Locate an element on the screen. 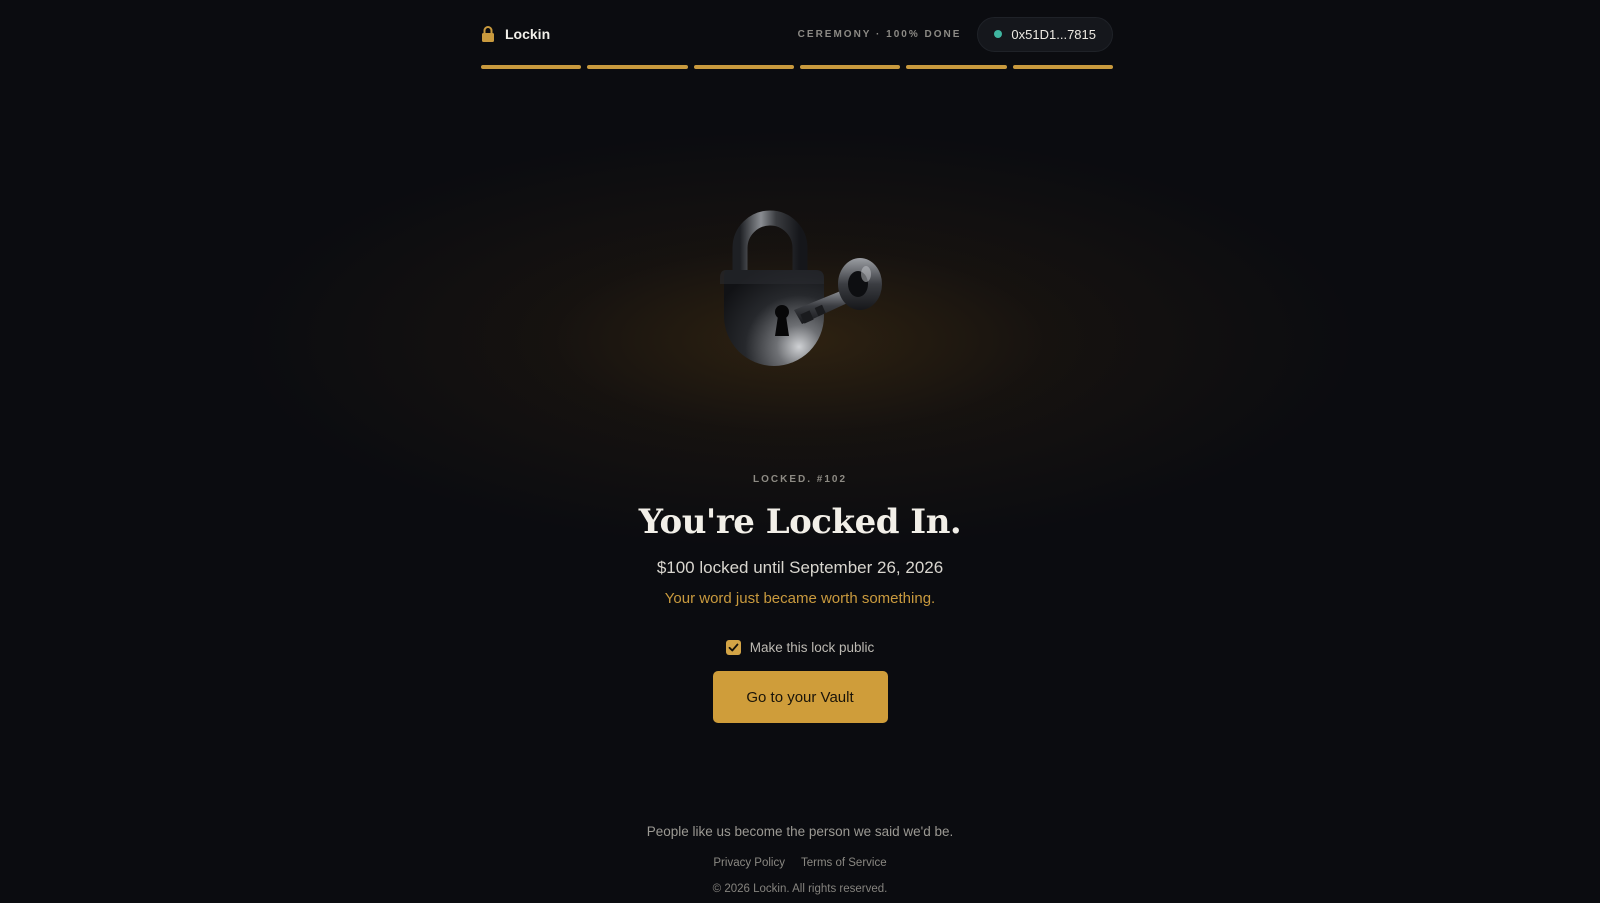 Image resolution: width=1600 pixels, height=903 pixels. make-public-checkbox: Make this lock public is located at coordinates (800, 647).